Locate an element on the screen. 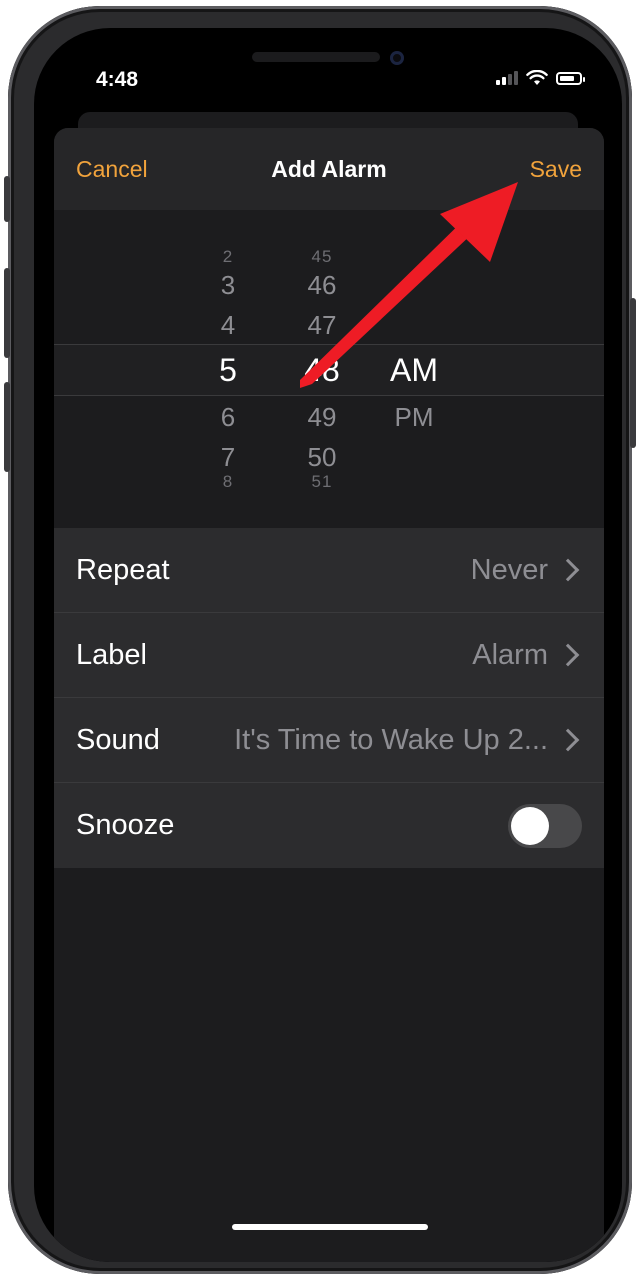 The width and height of the screenshot is (642, 1280). picker-hour-option: 6 is located at coordinates (228, 417).